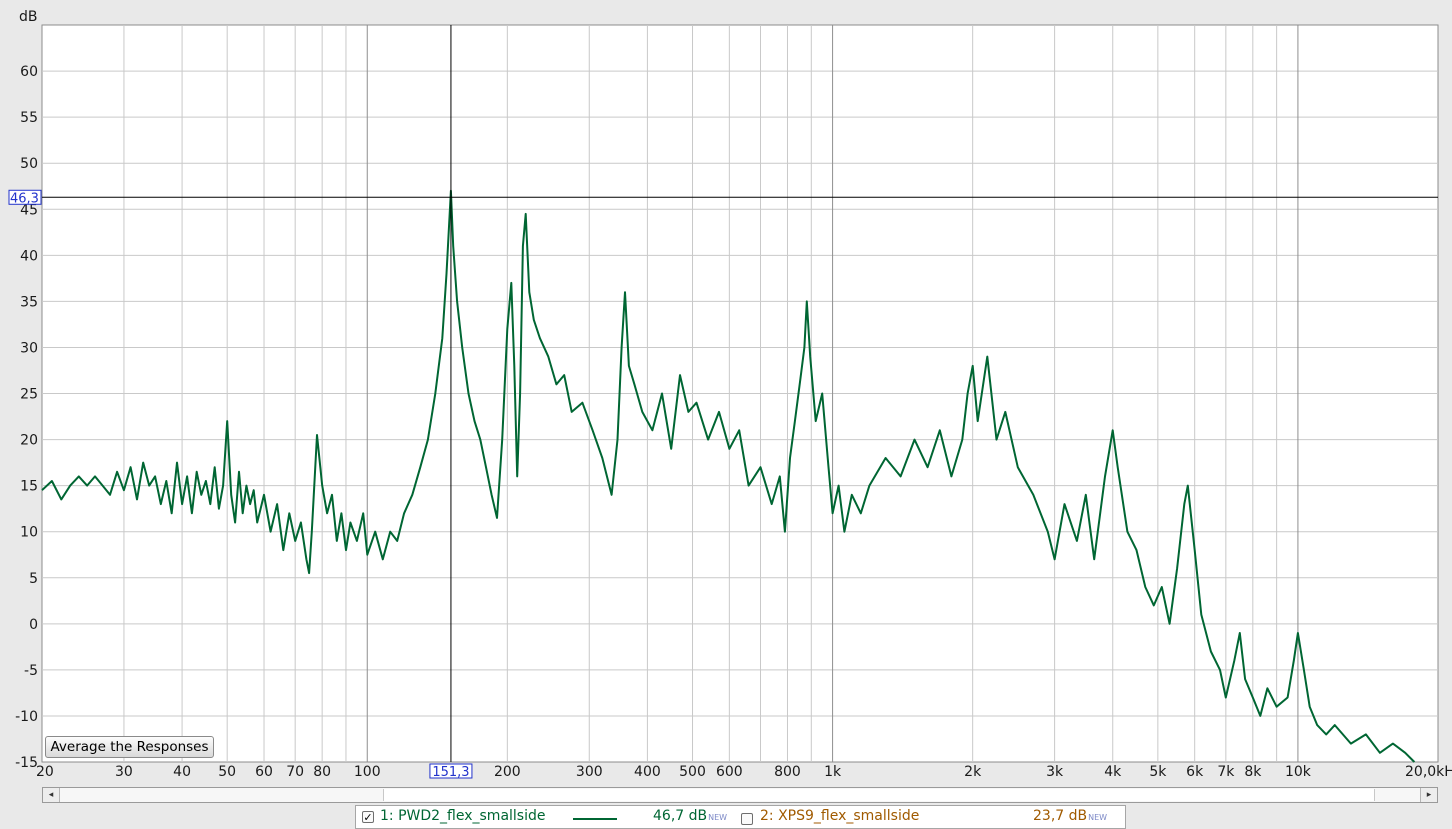  What do you see at coordinates (450, 772) in the screenshot?
I see `cursor-x-readout: 151,3` at bounding box center [450, 772].